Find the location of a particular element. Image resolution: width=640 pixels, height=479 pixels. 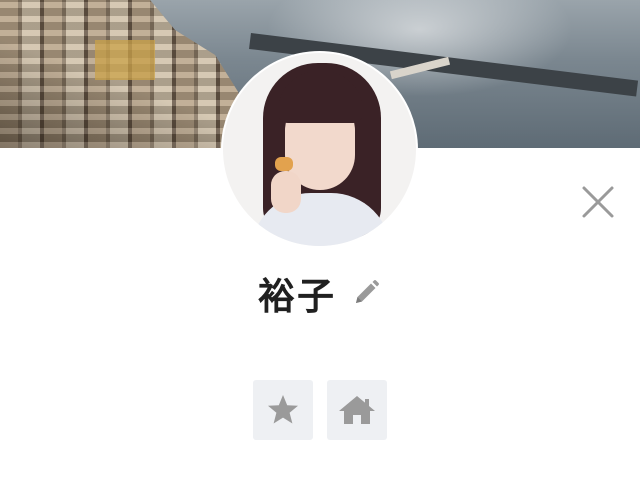

home-icon is located at coordinates (357, 410).